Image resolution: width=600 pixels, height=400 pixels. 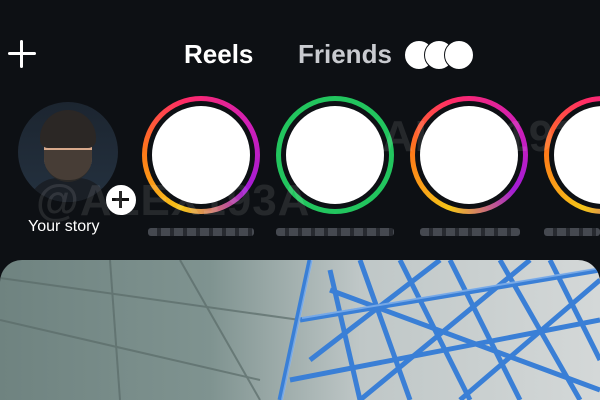 I want to click on tab-friends: Friends, so click(x=345, y=54).